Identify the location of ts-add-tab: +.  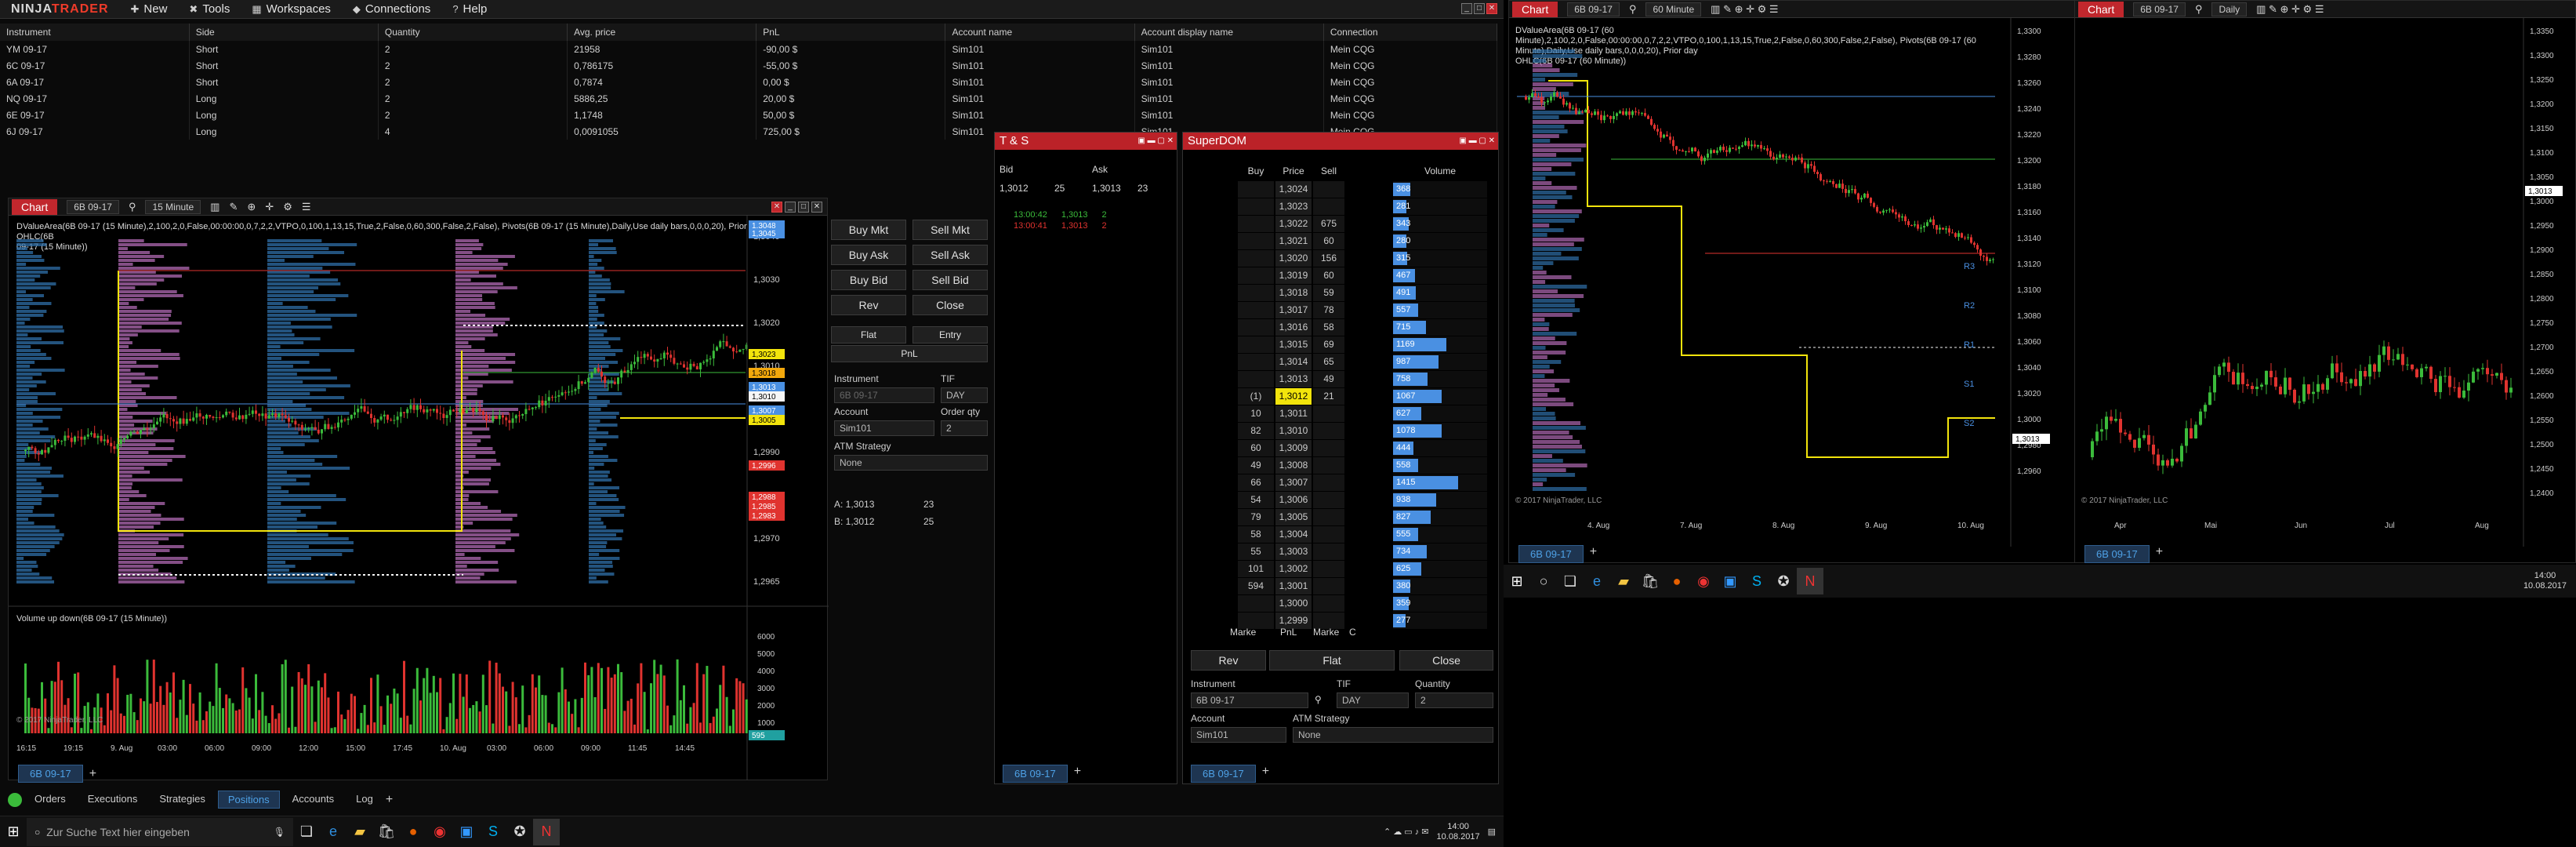
(1078, 774).